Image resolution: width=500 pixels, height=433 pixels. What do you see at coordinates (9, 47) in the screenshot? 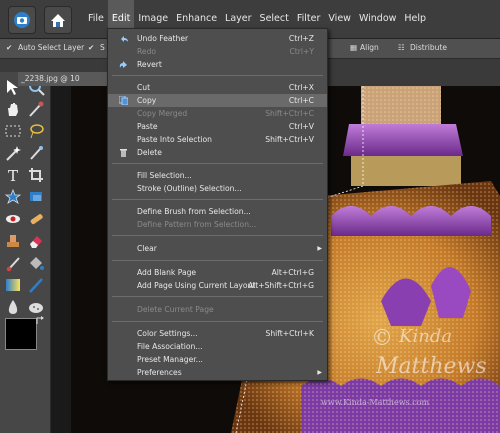
I see `auto-select-checkbox: ✔` at bounding box center [9, 47].